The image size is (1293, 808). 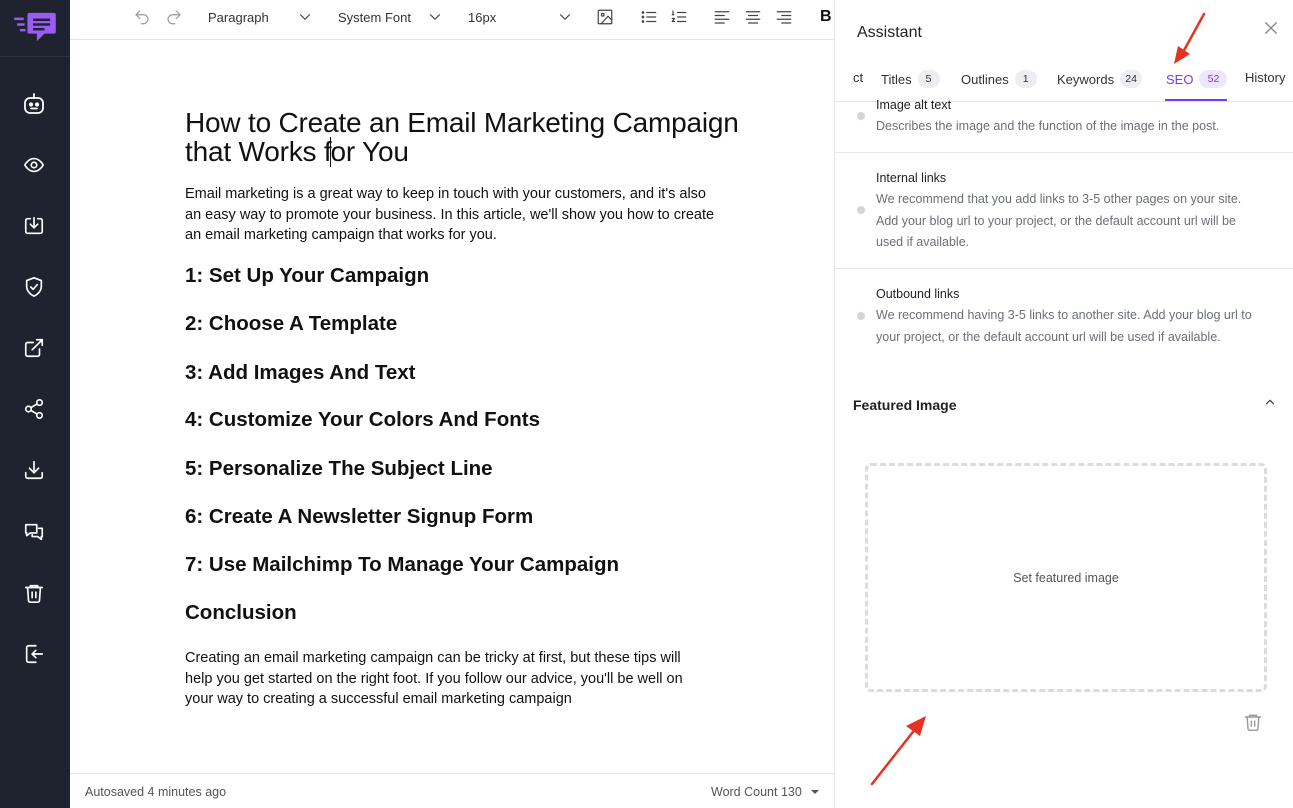 I want to click on insert-image-icon, so click(x=606, y=17).